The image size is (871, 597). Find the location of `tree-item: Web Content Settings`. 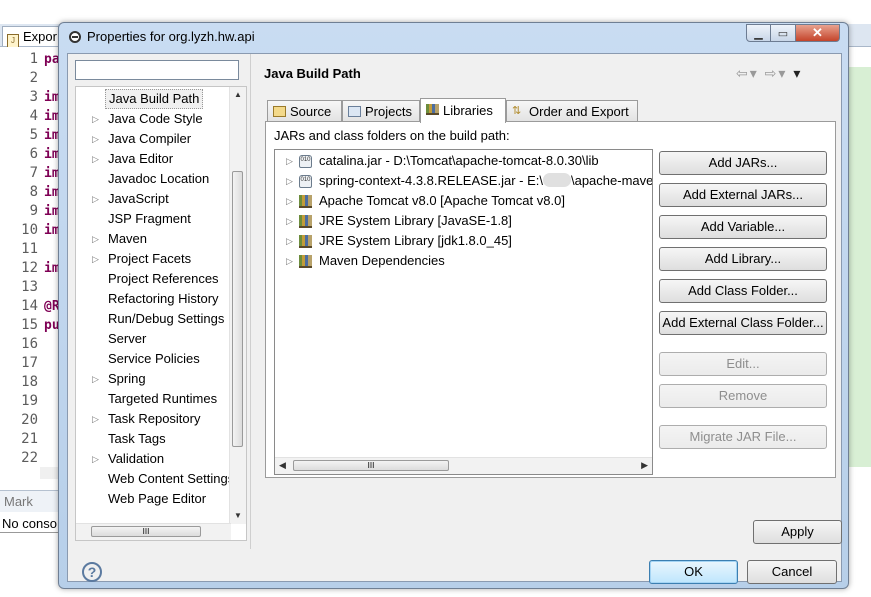

tree-item: Web Content Settings is located at coordinates (155, 479).